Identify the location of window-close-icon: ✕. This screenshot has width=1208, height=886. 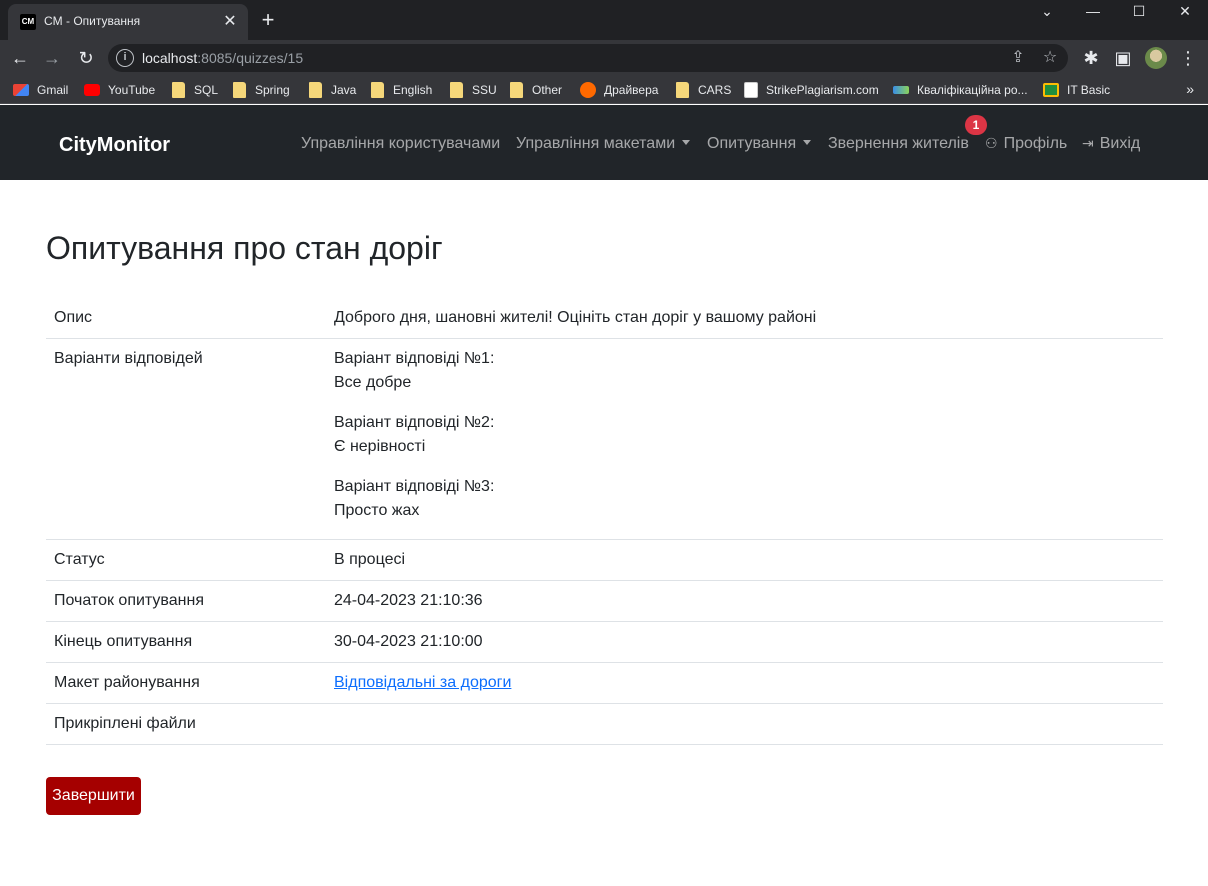
(1185, 15).